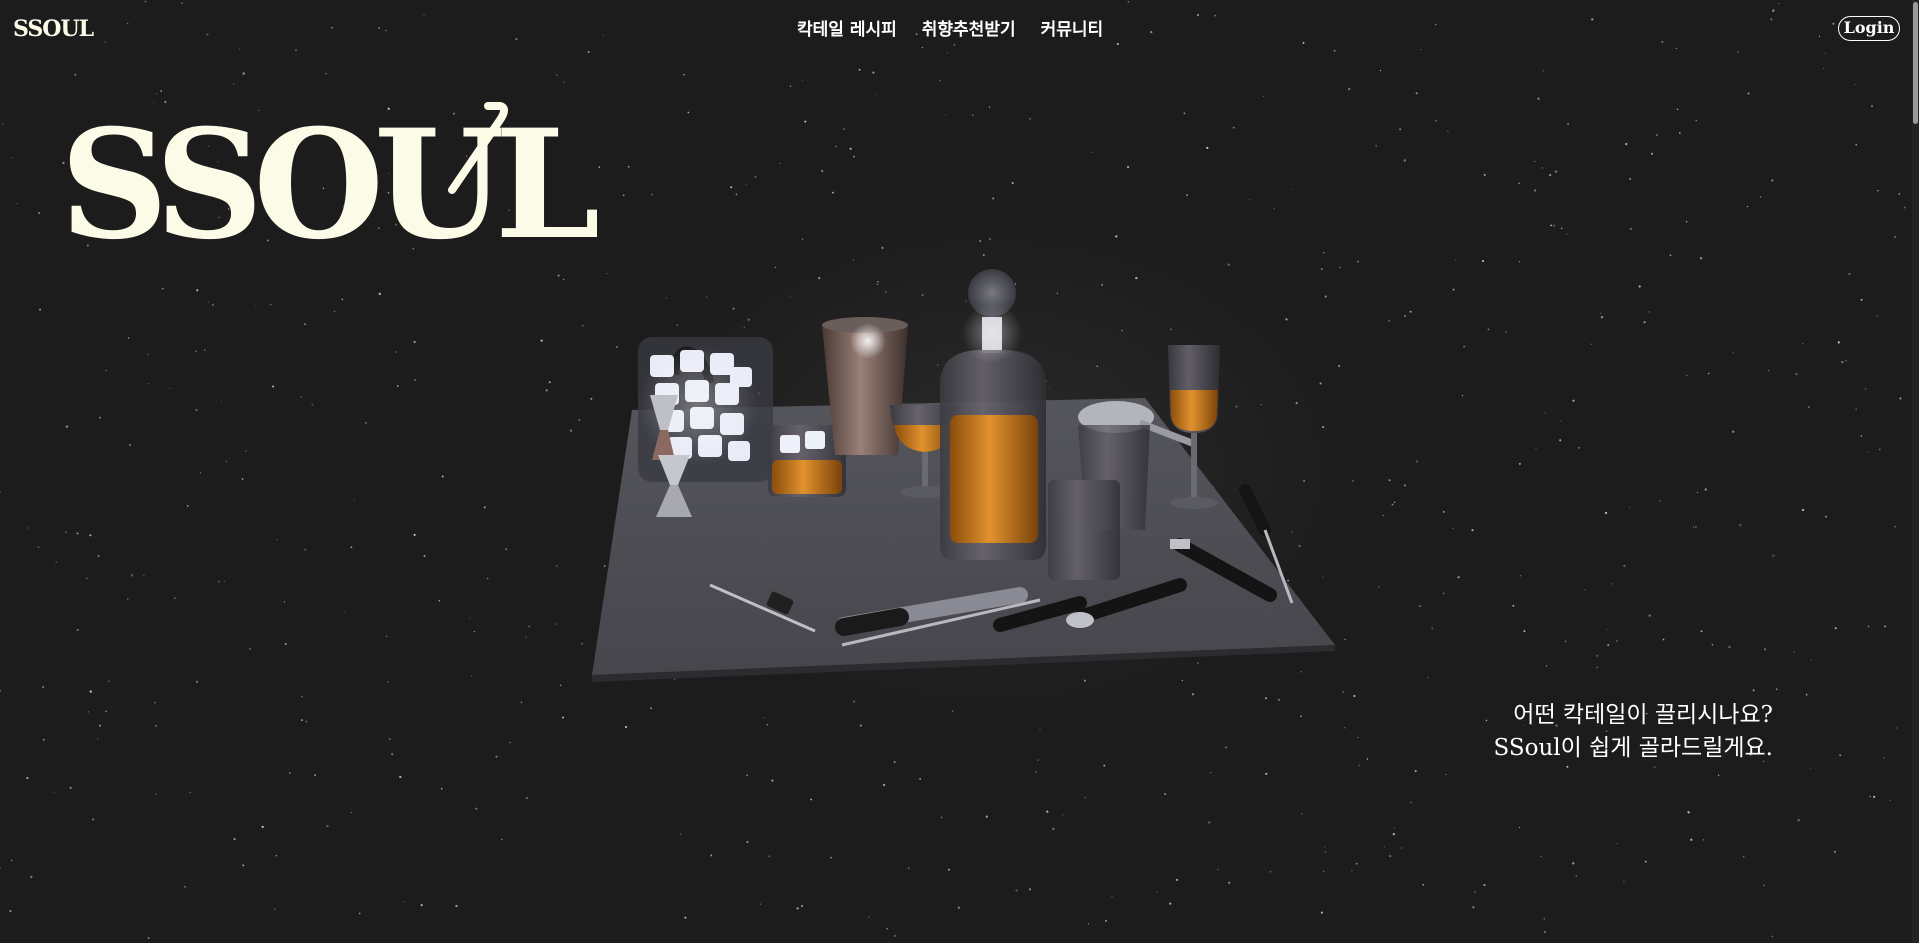 Image resolution: width=1919 pixels, height=943 pixels. I want to click on nav-item-taste-recommendation: 취향추천받기, so click(969, 30).